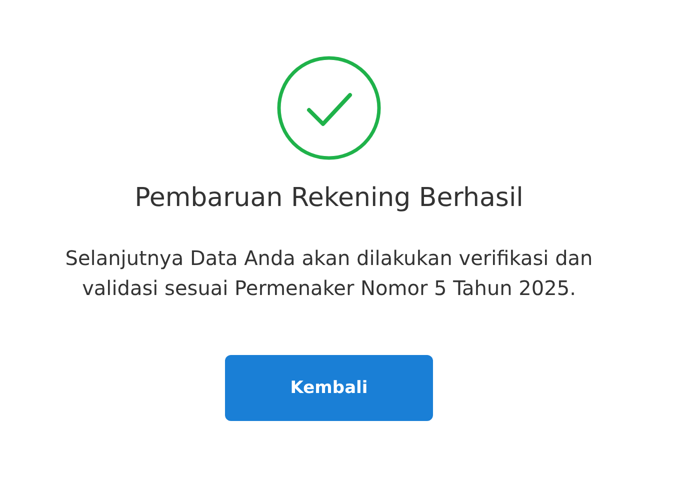 This screenshot has width=700, height=500. Describe the element at coordinates (329, 273) in the screenshot. I see `success-message: Selanjutnya Data Anda akan dilakukan verifikasi dan validasi sesuai Permenaker Nomor 5 Tahun 2025.` at that location.